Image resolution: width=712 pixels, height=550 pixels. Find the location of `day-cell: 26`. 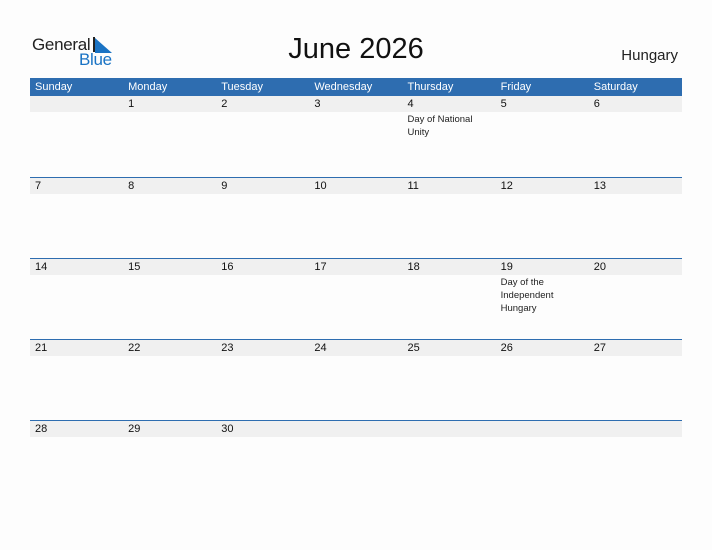

day-cell: 26 is located at coordinates (542, 348).